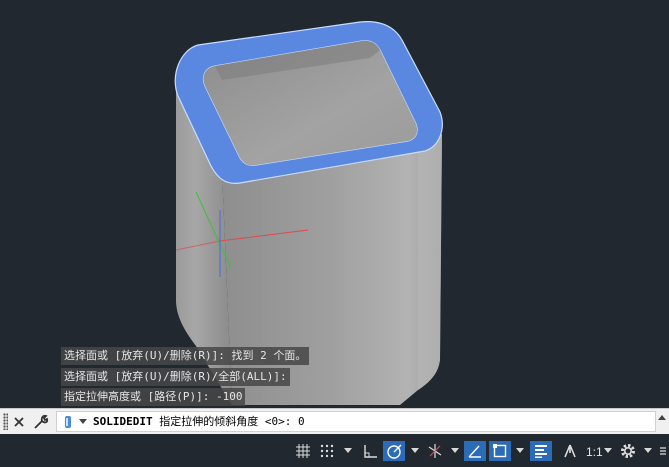  Describe the element at coordinates (648, 450) in the screenshot. I see `settings-dropdown` at that location.